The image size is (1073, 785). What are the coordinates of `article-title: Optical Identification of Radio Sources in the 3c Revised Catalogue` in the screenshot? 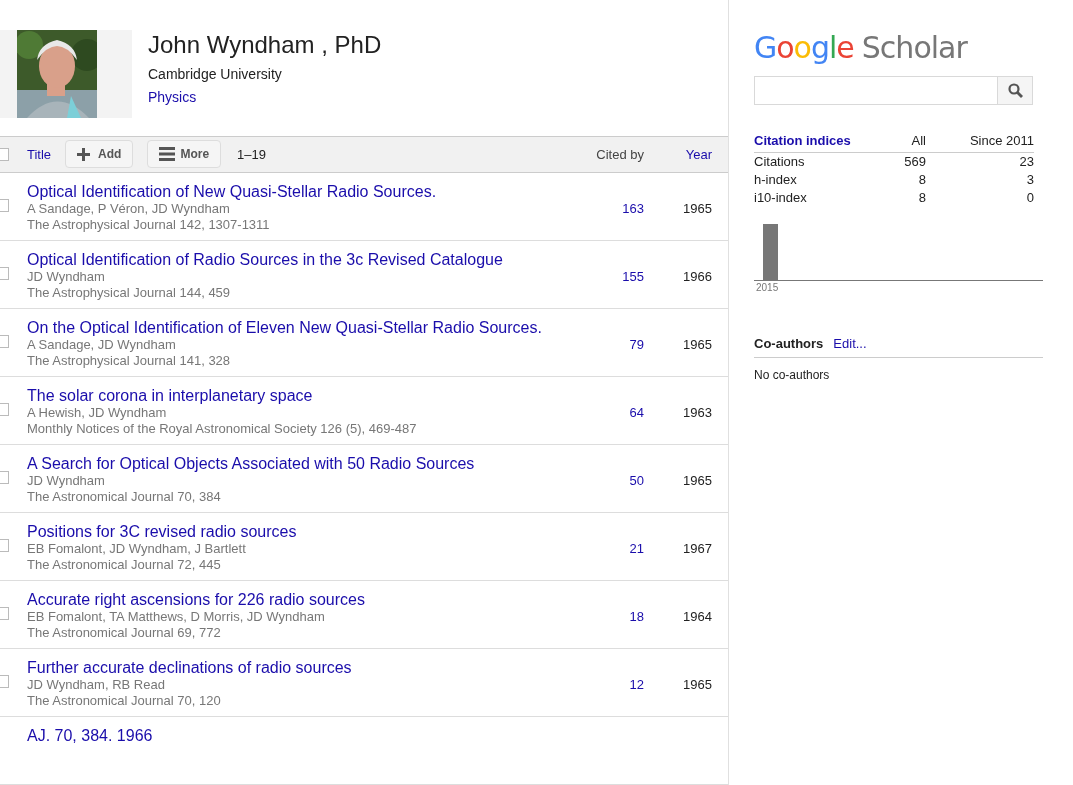 It's located at (305, 259).